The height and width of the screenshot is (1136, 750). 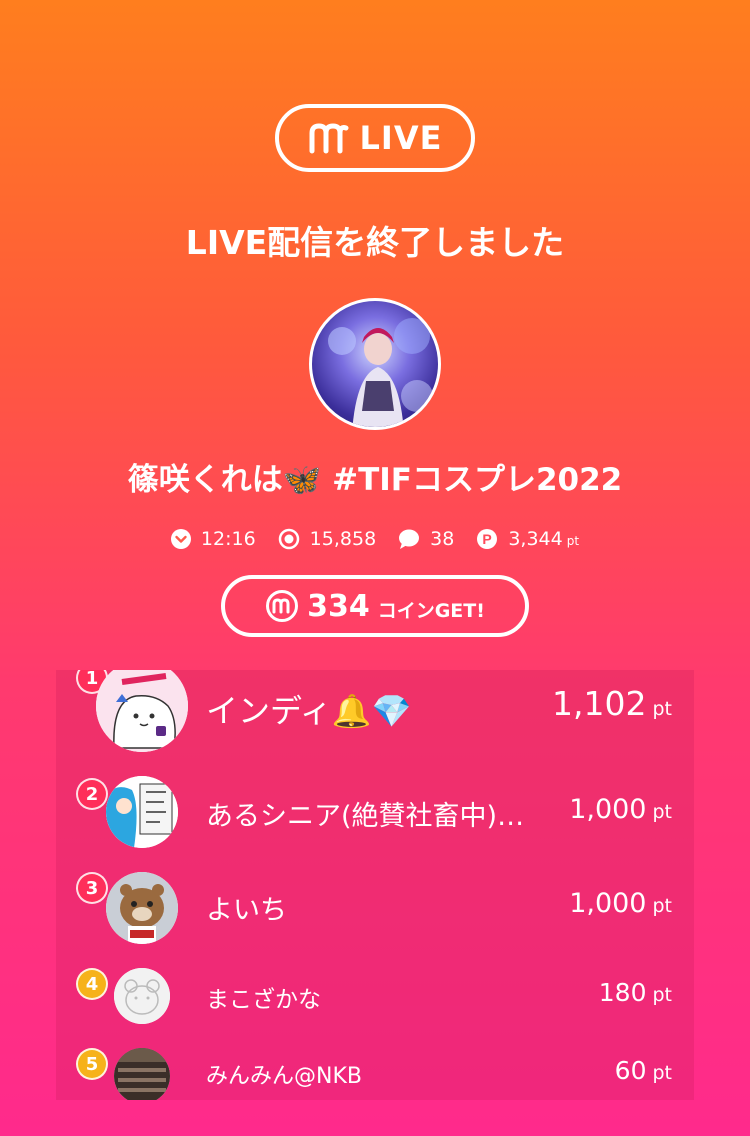 I want to click on views-value: 15,858, so click(x=343, y=539).